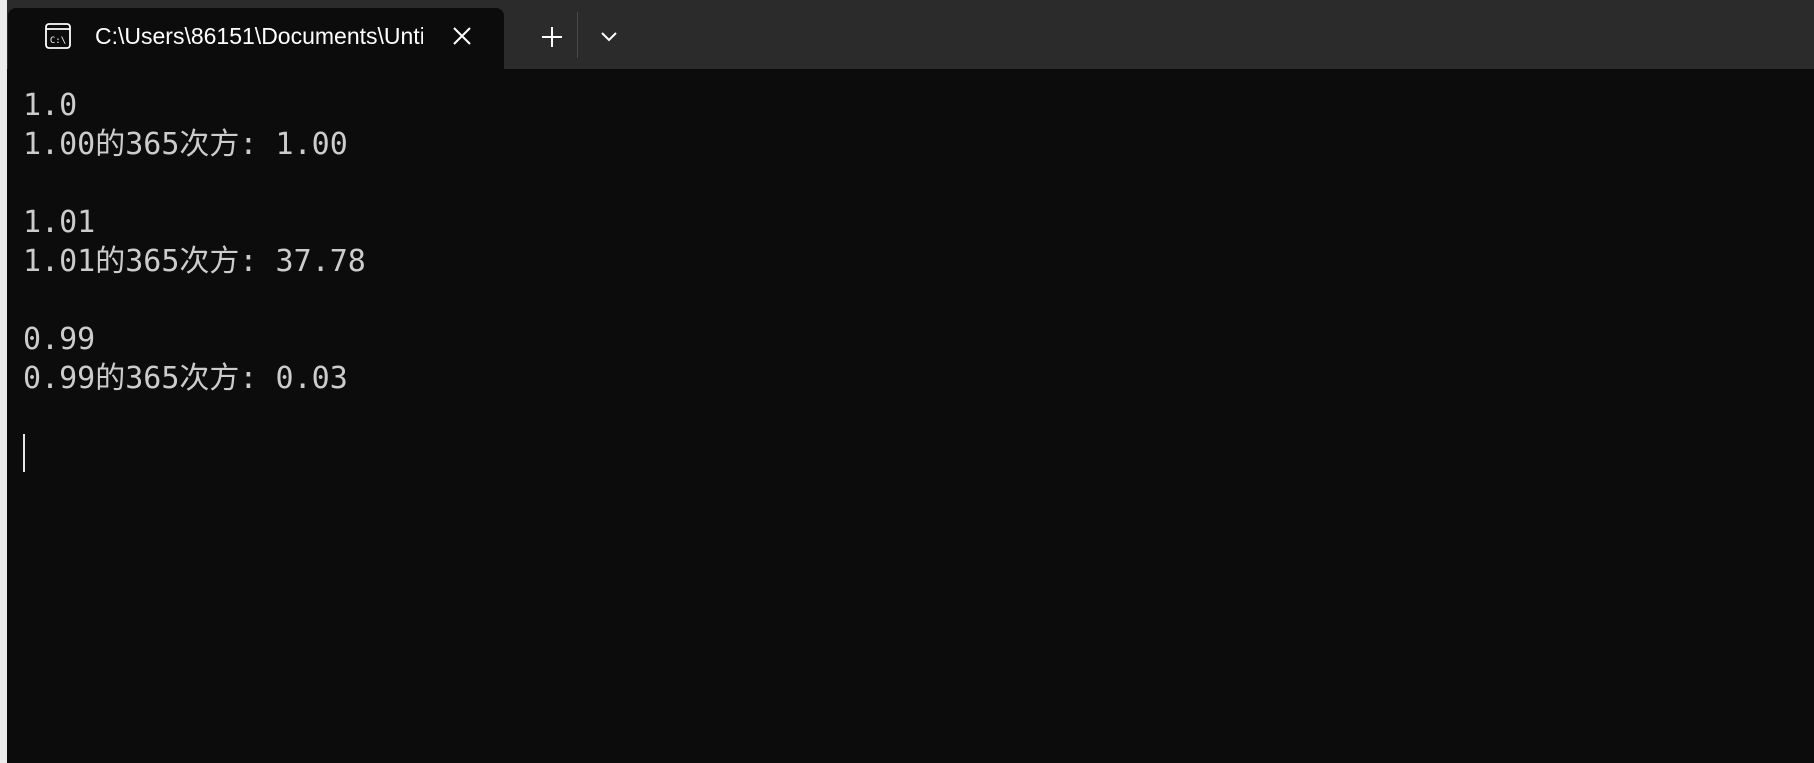 This screenshot has height=763, width=1814. What do you see at coordinates (24, 453) in the screenshot?
I see `text-cursor` at bounding box center [24, 453].